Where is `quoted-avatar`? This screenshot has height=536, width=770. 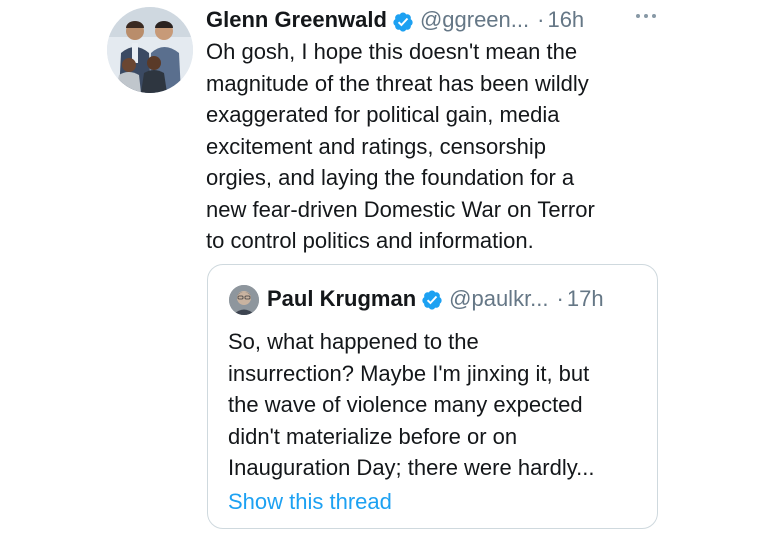
quoted-avatar is located at coordinates (244, 300).